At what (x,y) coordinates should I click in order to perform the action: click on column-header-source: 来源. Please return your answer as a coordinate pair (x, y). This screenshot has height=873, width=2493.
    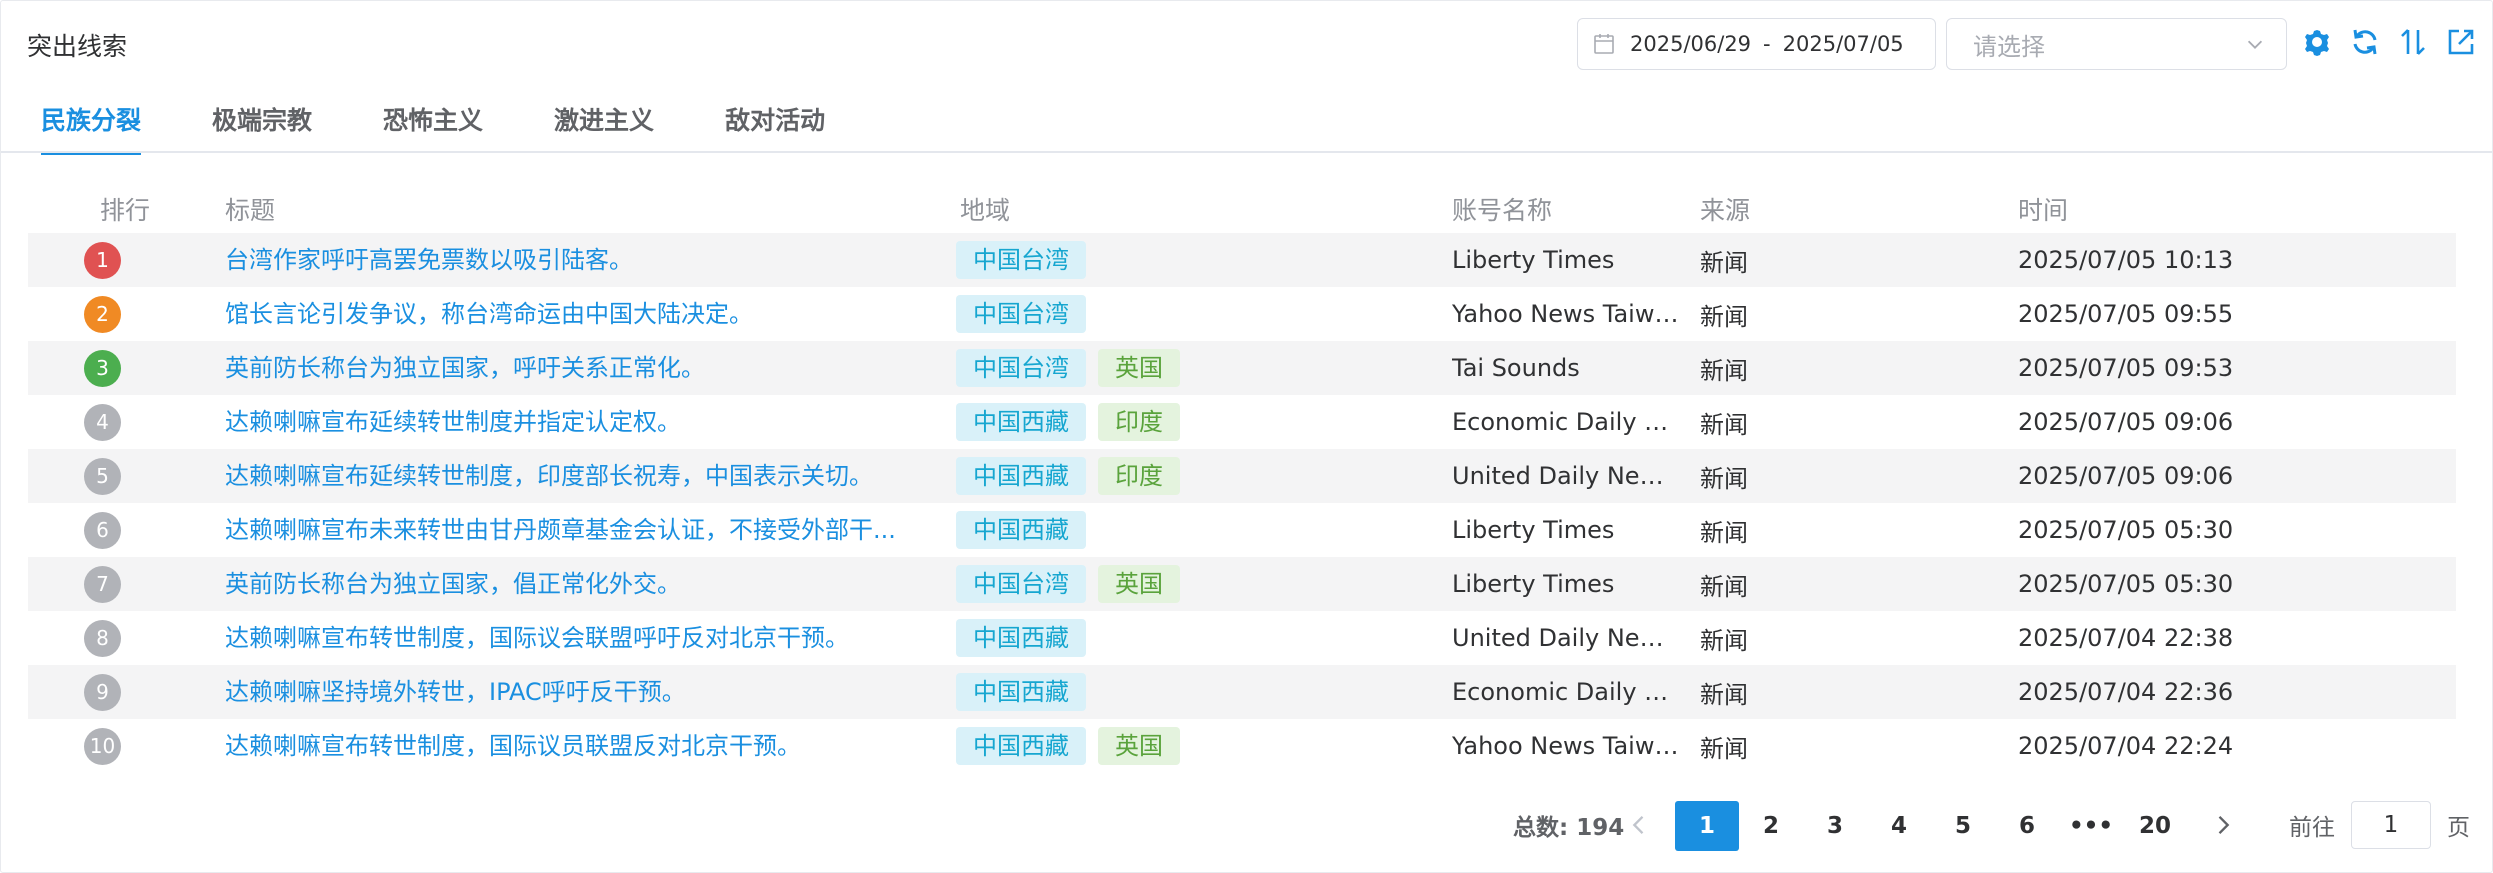
    Looking at the image, I should click on (1725, 210).